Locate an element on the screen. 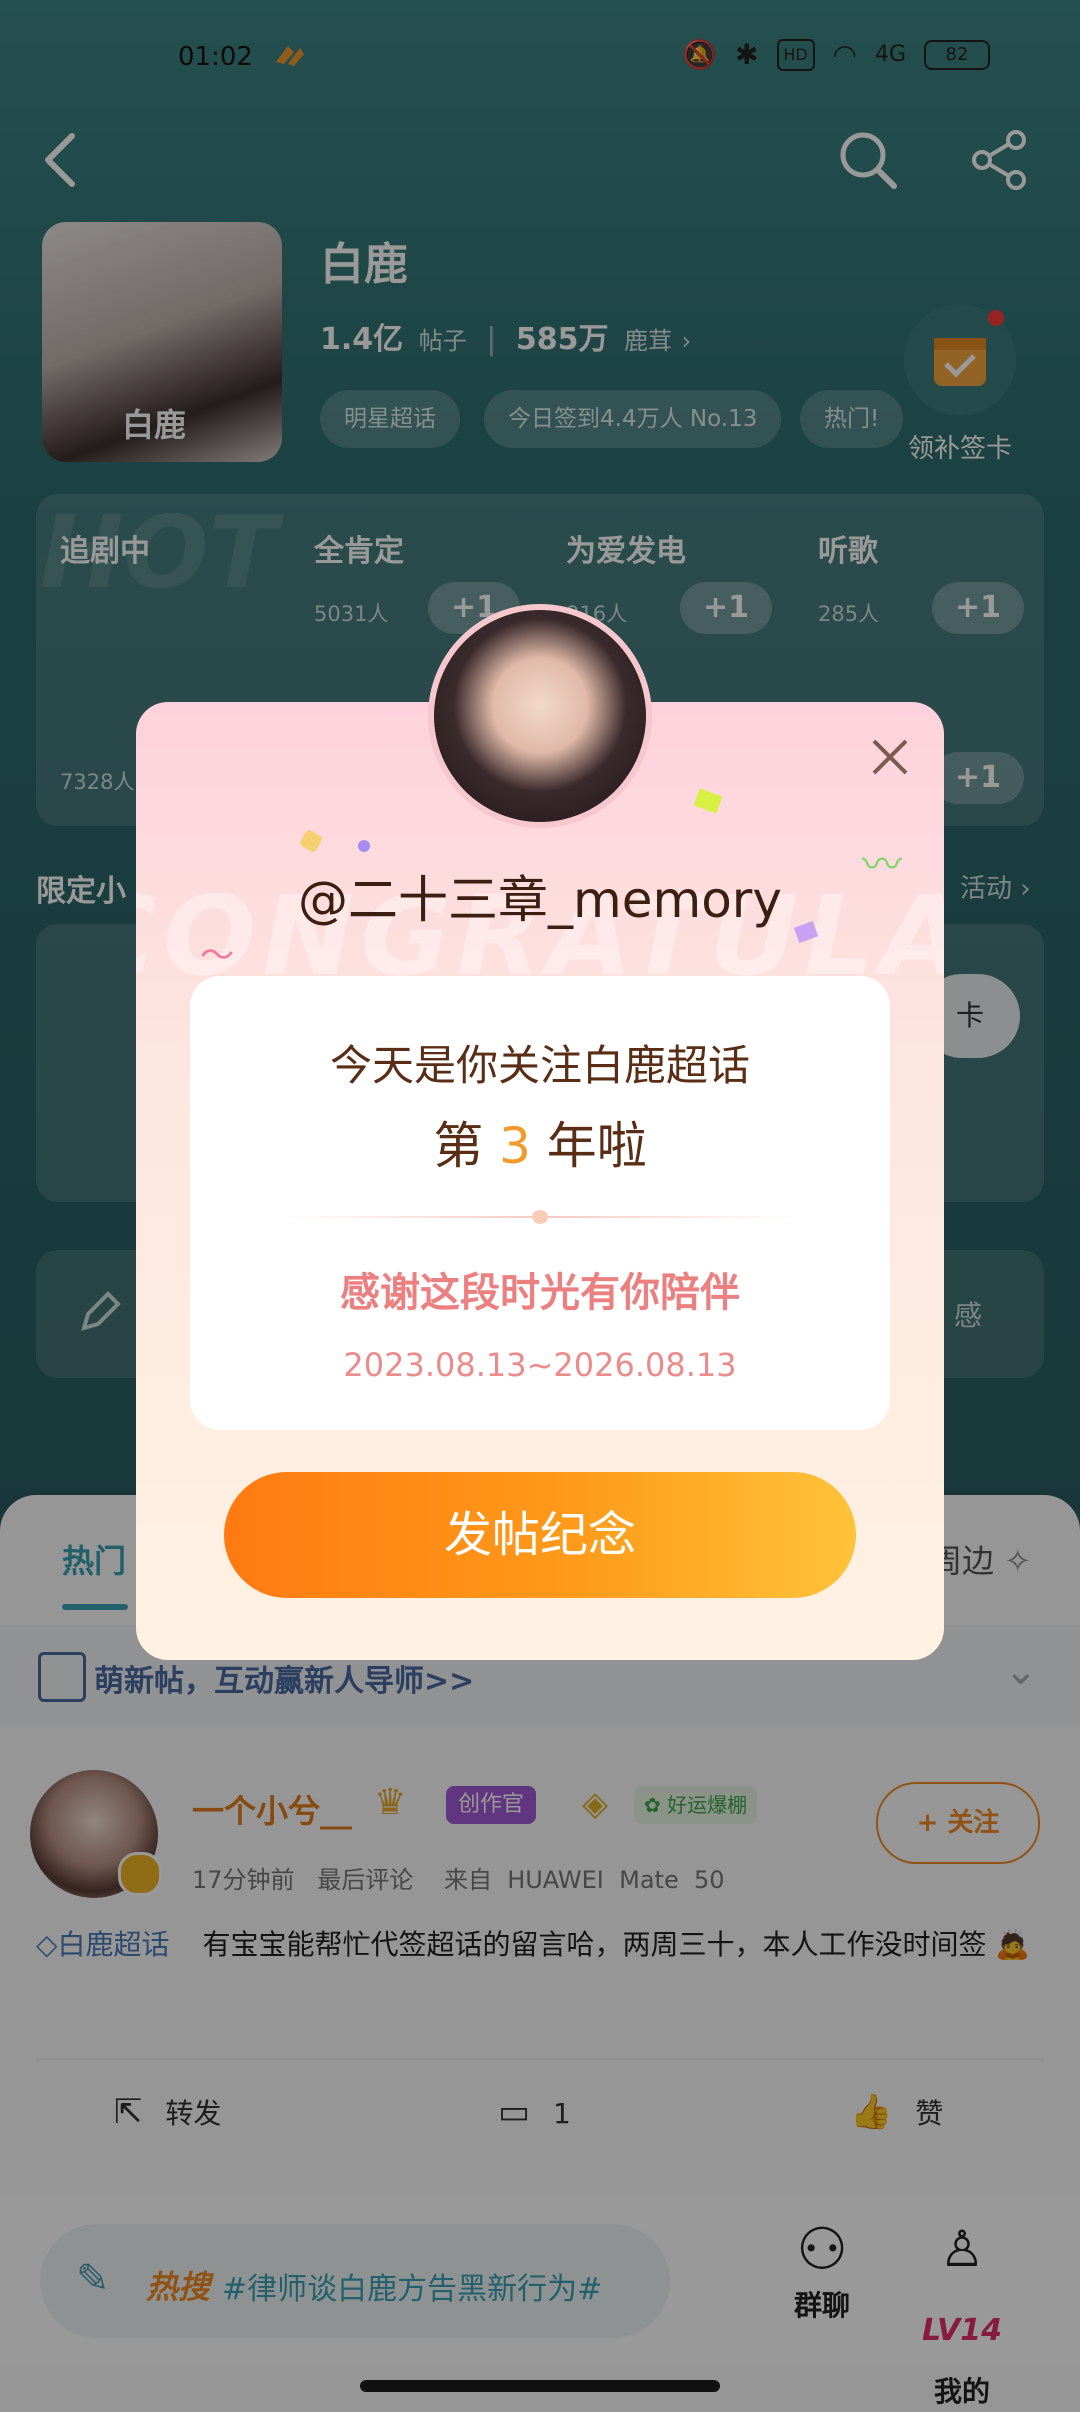  confetti-gold is located at coordinates (311, 841).